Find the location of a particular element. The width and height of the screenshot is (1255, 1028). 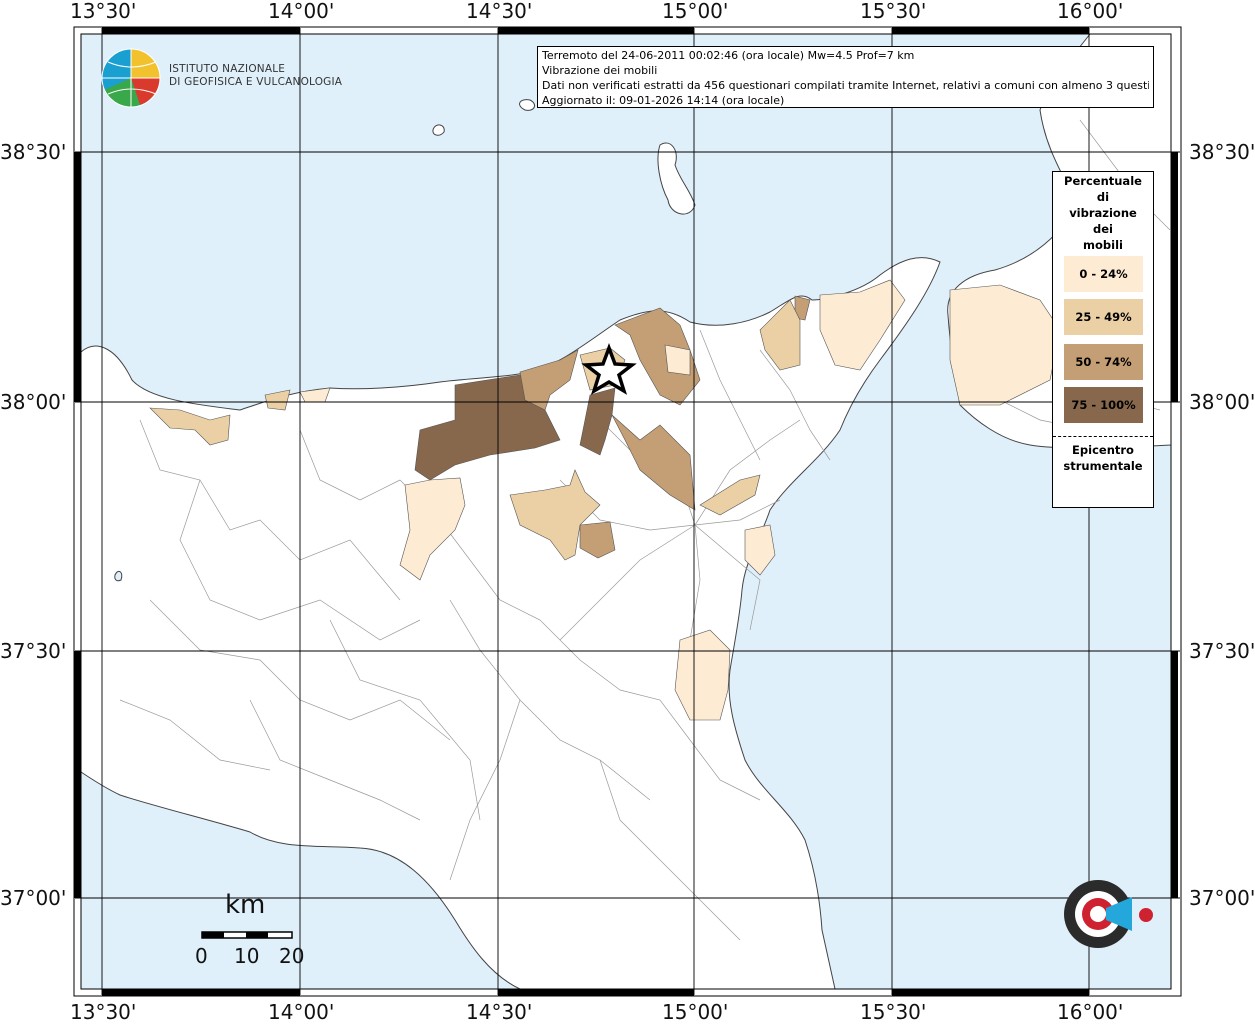

lon-label-bottom-1600: 16°00' is located at coordinates (1090, 1012).